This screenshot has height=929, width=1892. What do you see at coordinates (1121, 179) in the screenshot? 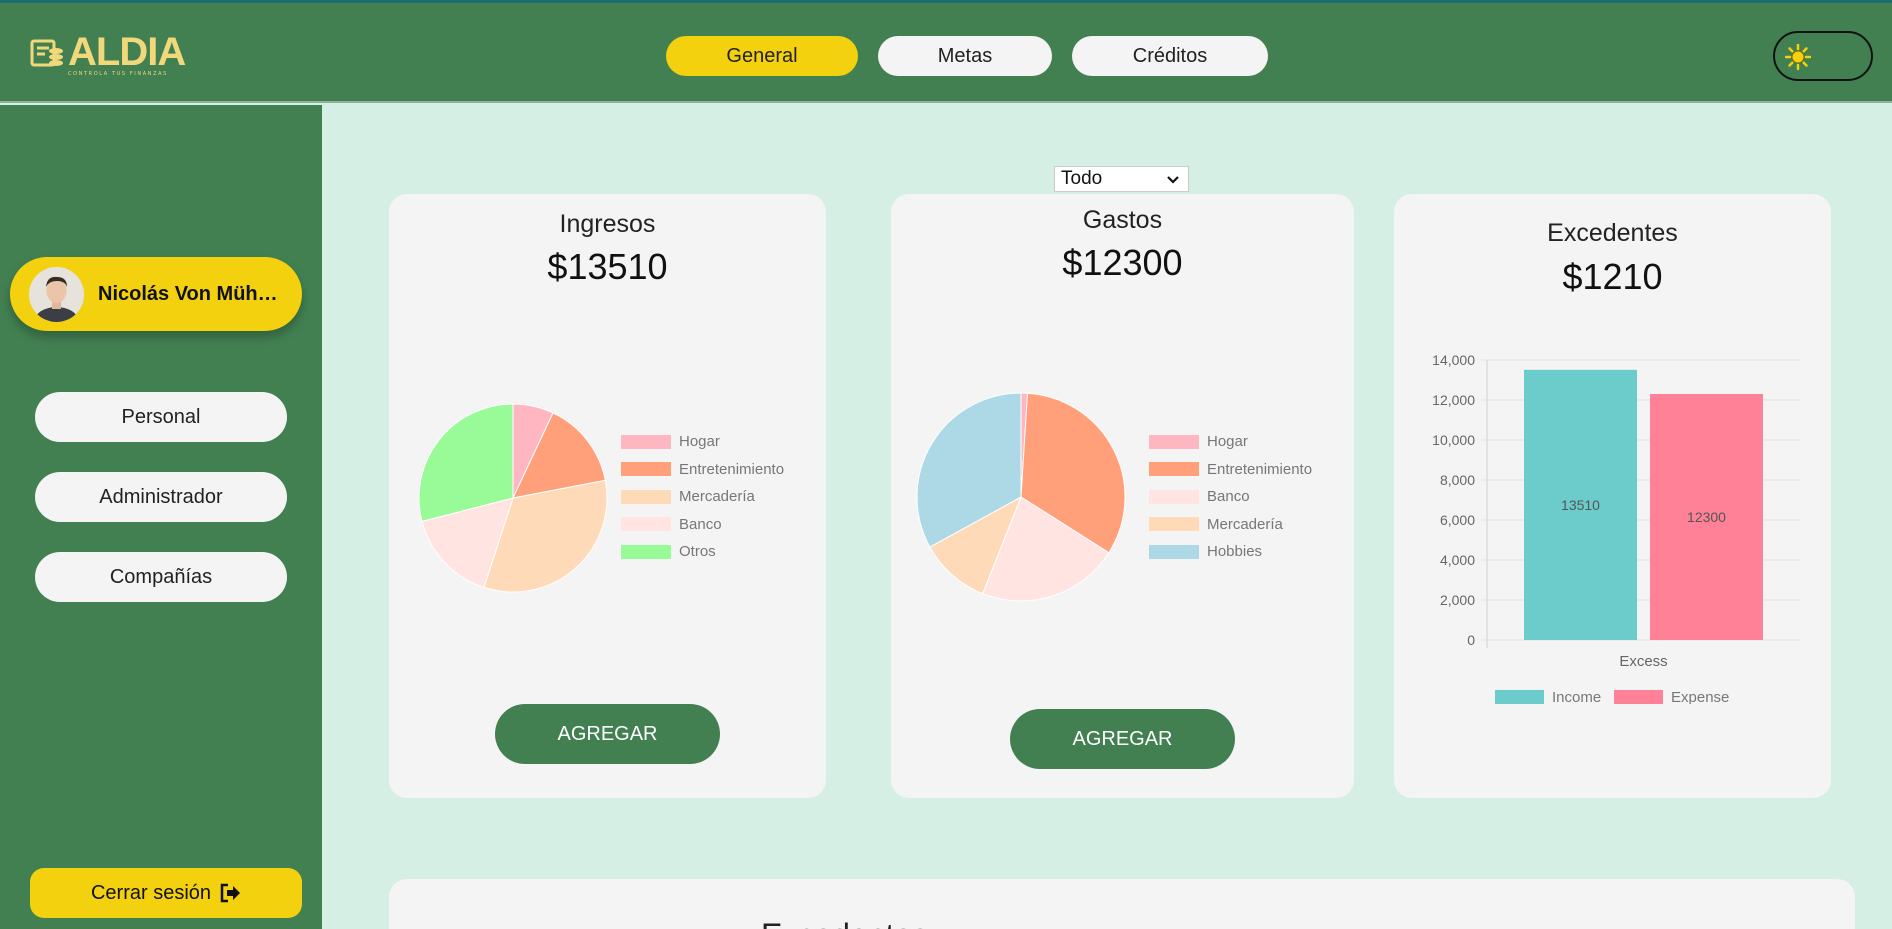
I see `period-filter-select: Todo` at bounding box center [1121, 179].